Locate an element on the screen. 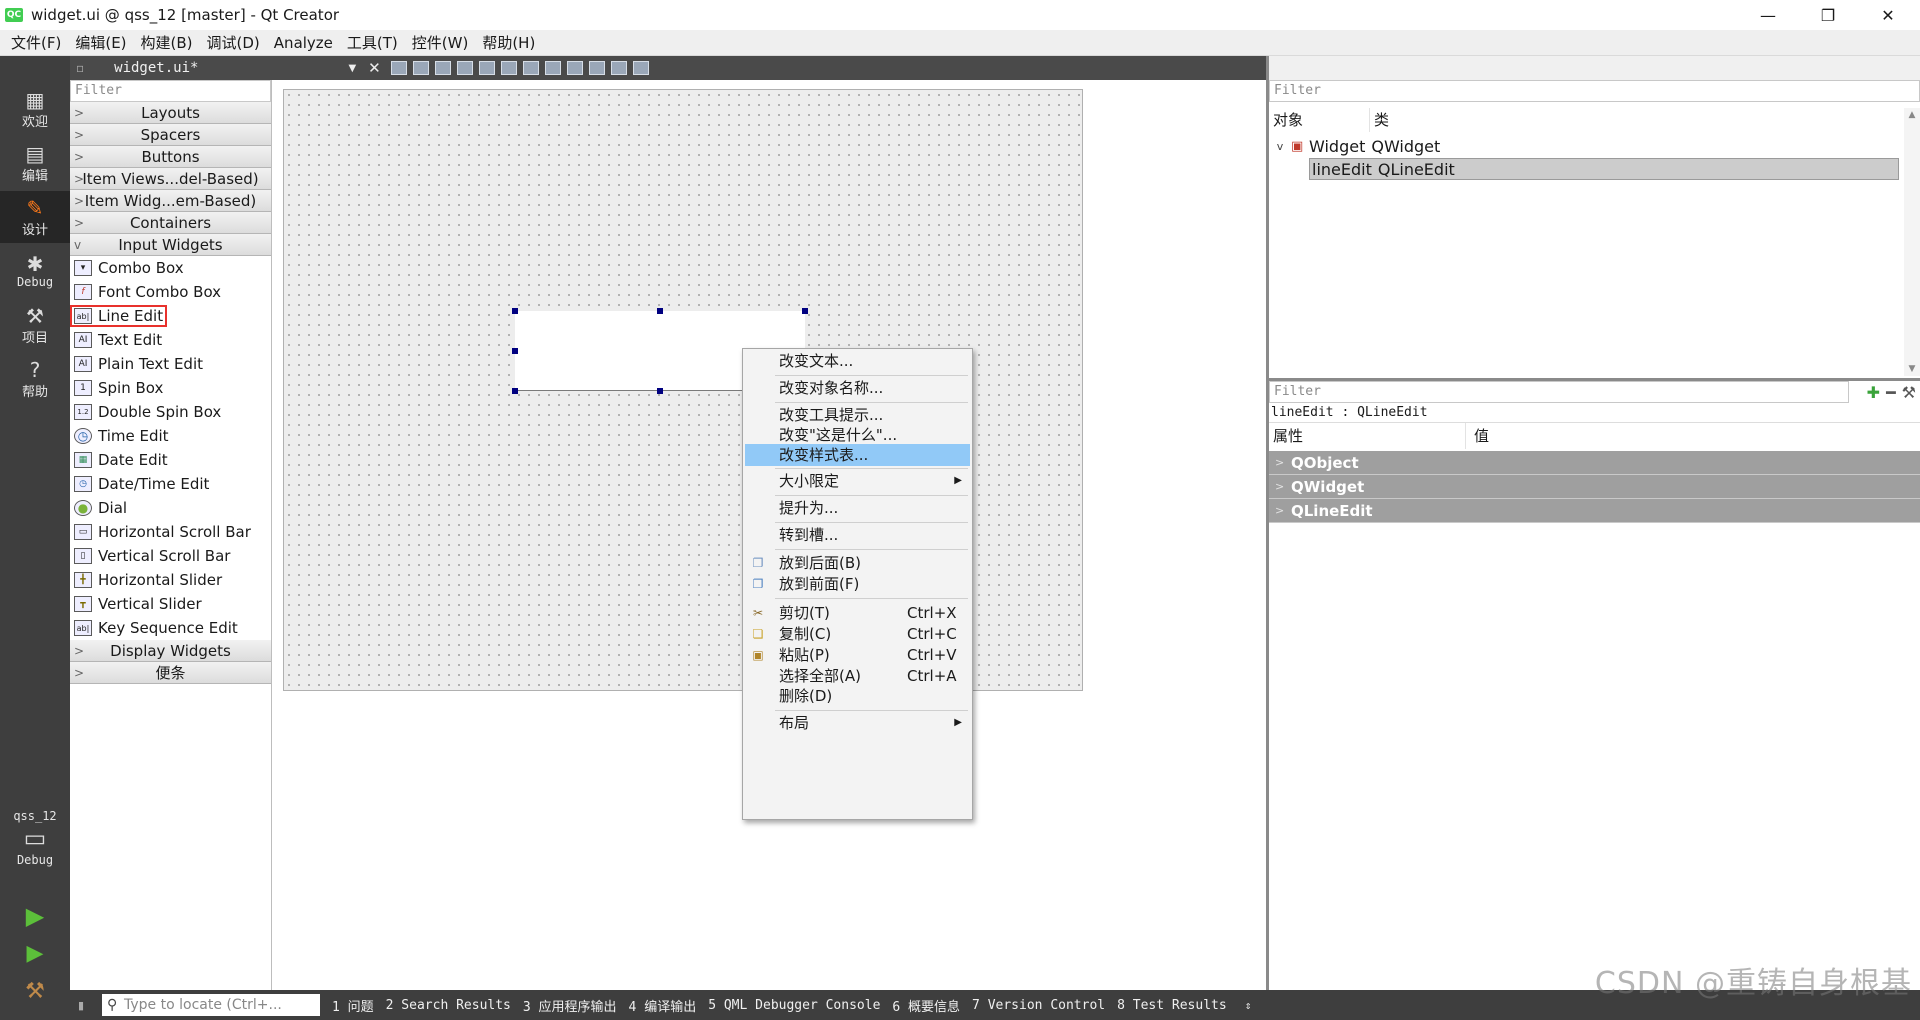  menu-tools: 工具(T) is located at coordinates (372, 42).